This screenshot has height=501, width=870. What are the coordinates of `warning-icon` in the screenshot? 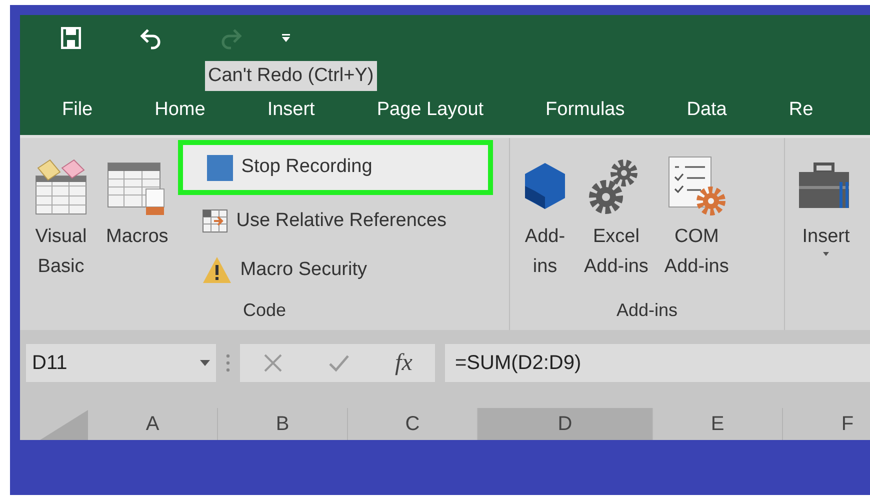 It's located at (217, 270).